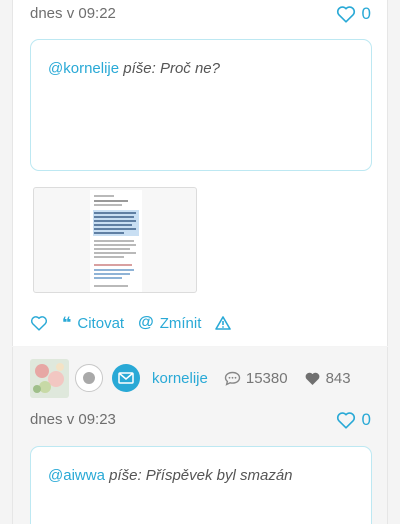 The height and width of the screenshot is (524, 400). I want to click on cite-label: Citovat, so click(101, 323).